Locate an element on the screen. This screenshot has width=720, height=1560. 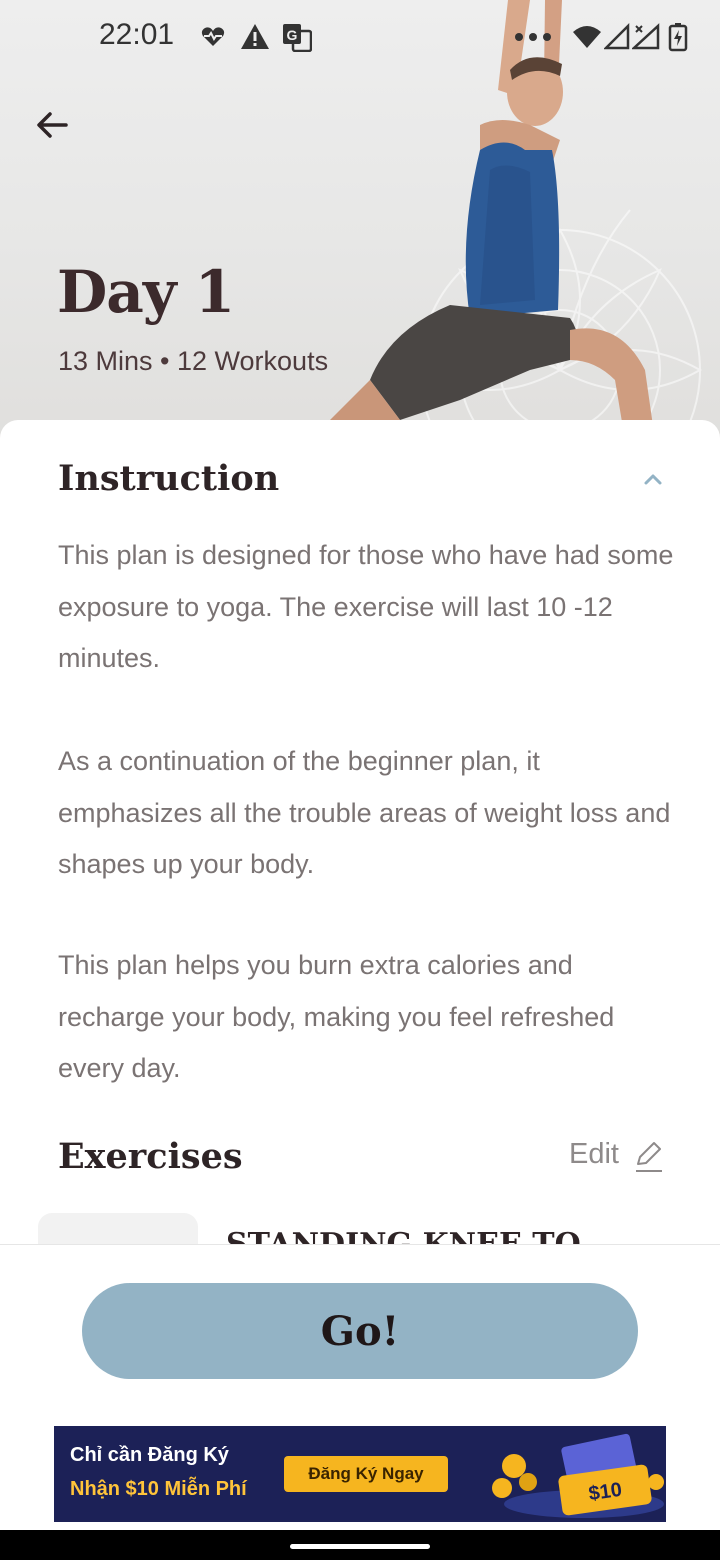
edit-button: Edit is located at coordinates (594, 1154).